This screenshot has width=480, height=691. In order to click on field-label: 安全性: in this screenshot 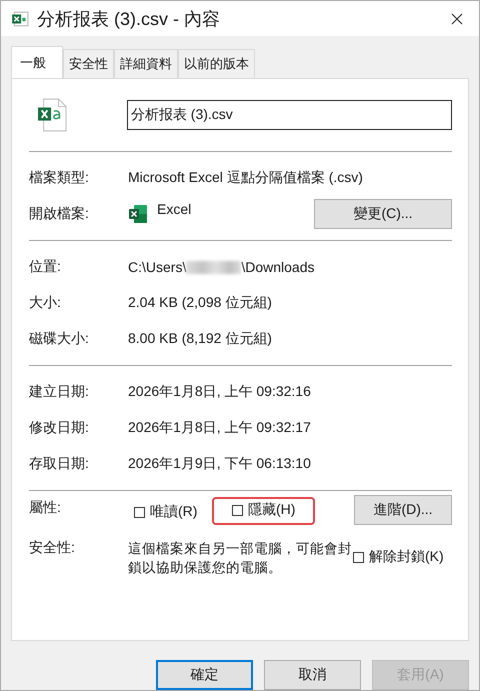, I will do `click(52, 548)`.